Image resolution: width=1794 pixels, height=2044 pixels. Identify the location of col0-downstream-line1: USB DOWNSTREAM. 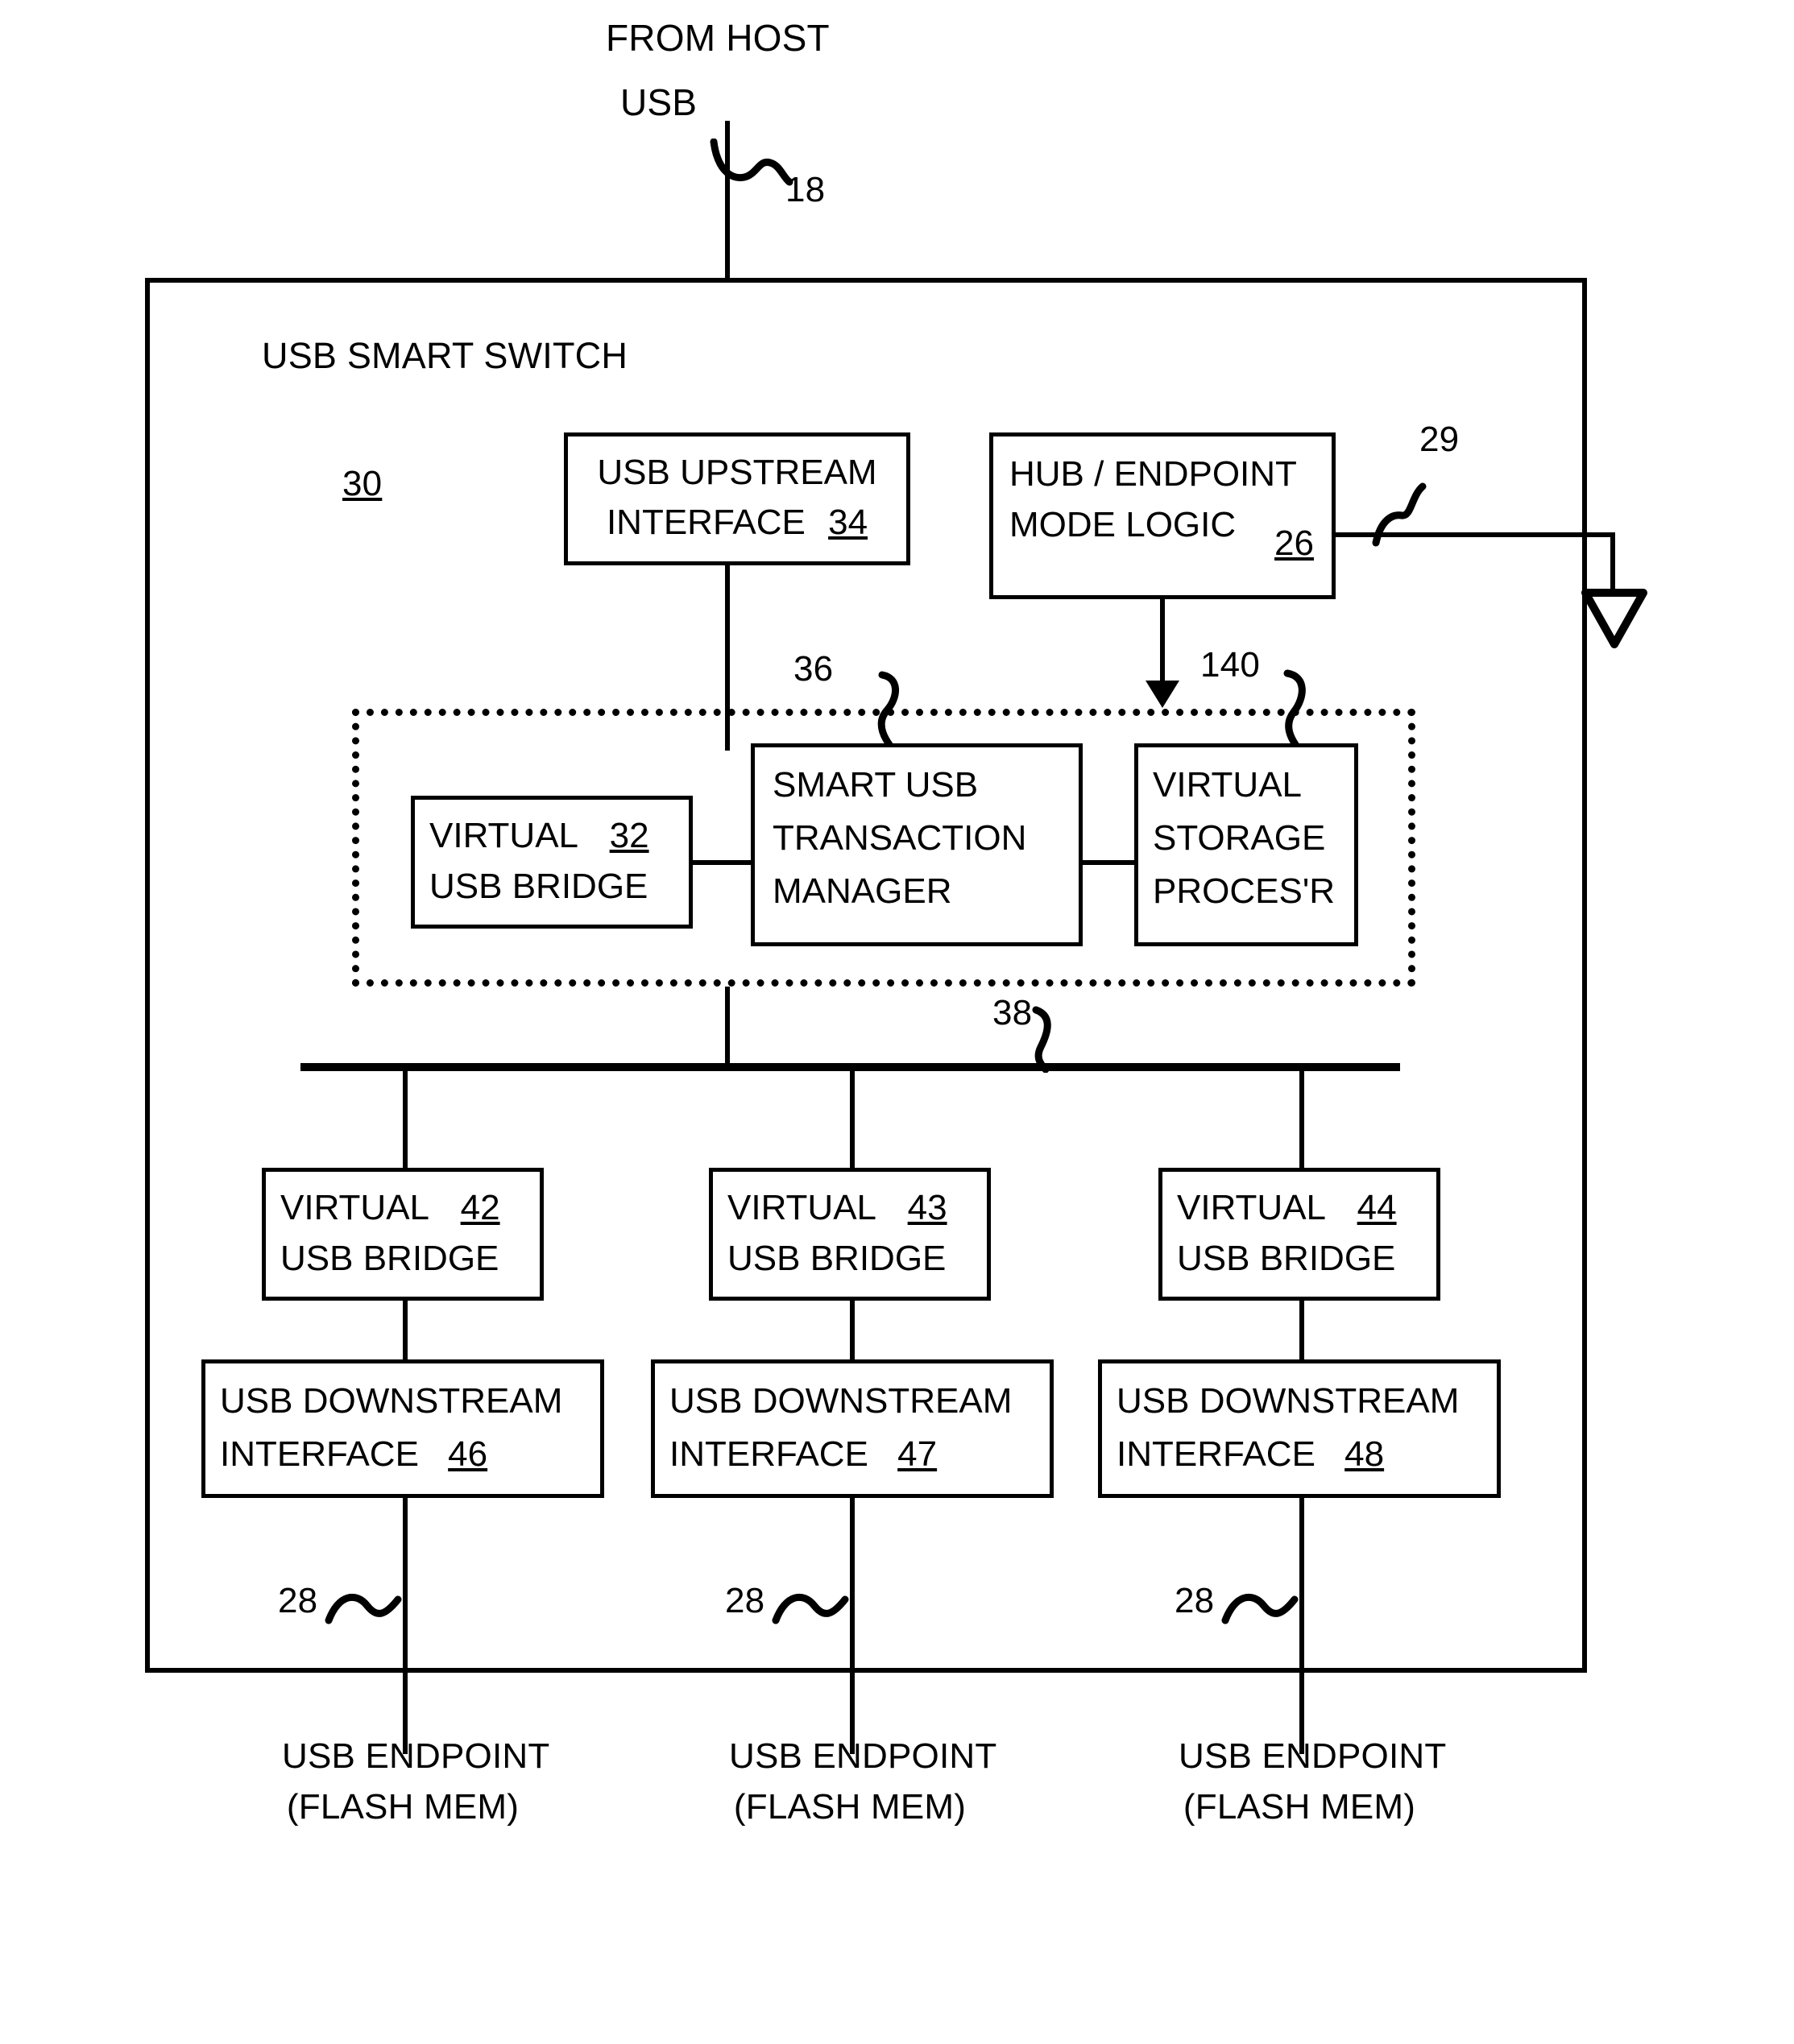
(392, 1401).